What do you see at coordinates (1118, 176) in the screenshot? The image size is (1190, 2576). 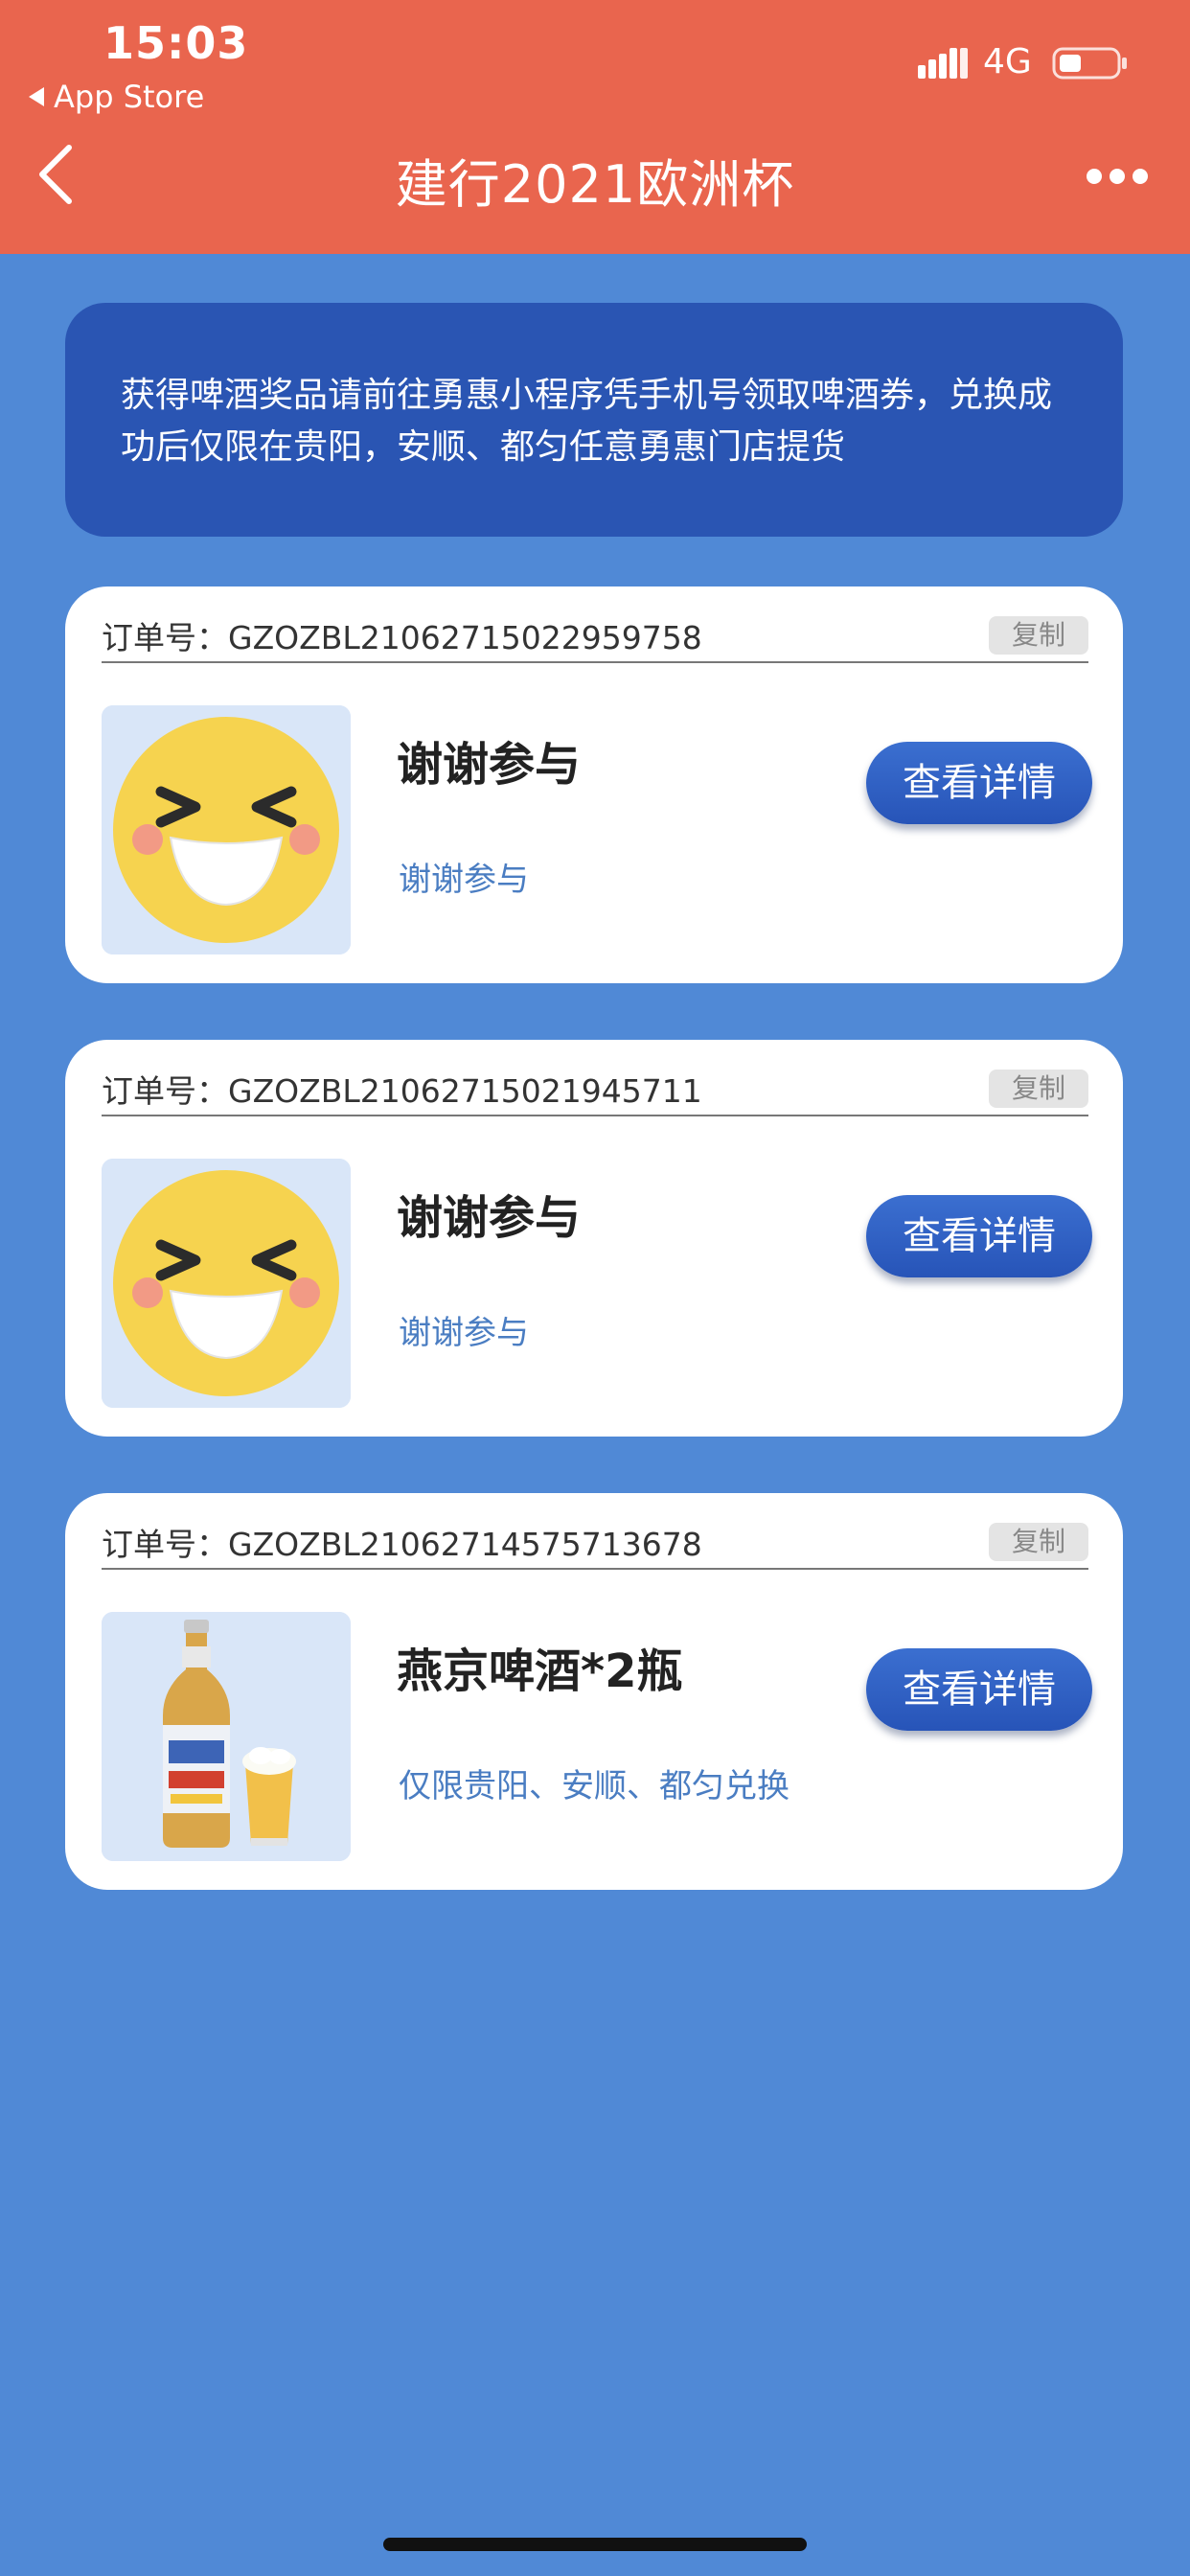 I see `more-options-icon` at bounding box center [1118, 176].